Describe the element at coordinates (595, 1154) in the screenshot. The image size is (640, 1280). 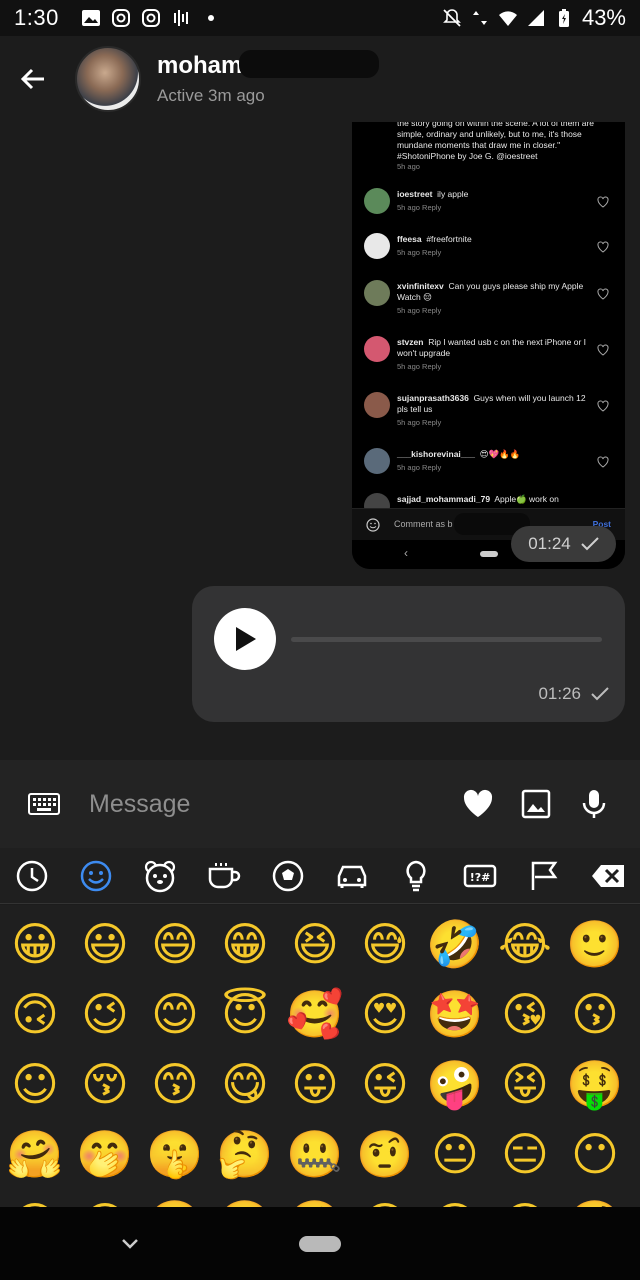
I see `emoji-key: 😶` at that location.